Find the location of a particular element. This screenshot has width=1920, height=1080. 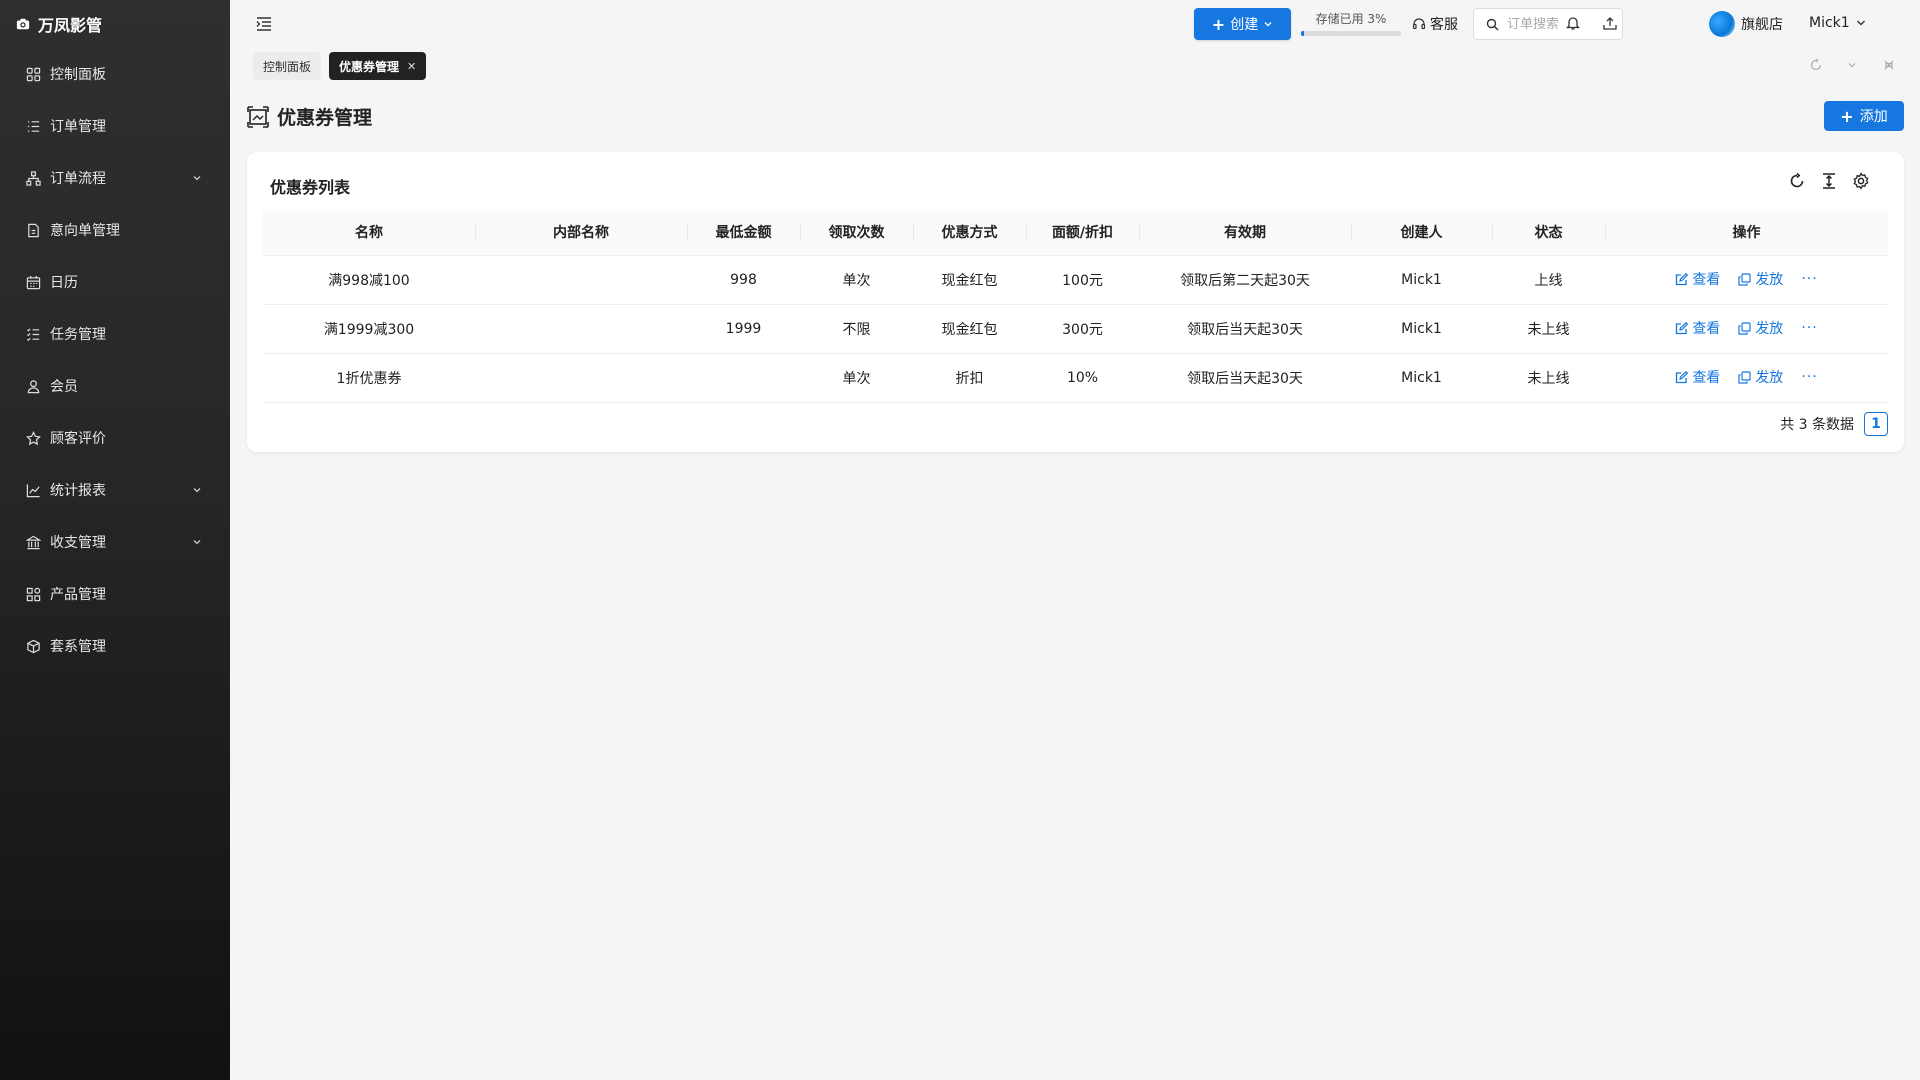

tab-dashboard: 控制面板 is located at coordinates (287, 66).